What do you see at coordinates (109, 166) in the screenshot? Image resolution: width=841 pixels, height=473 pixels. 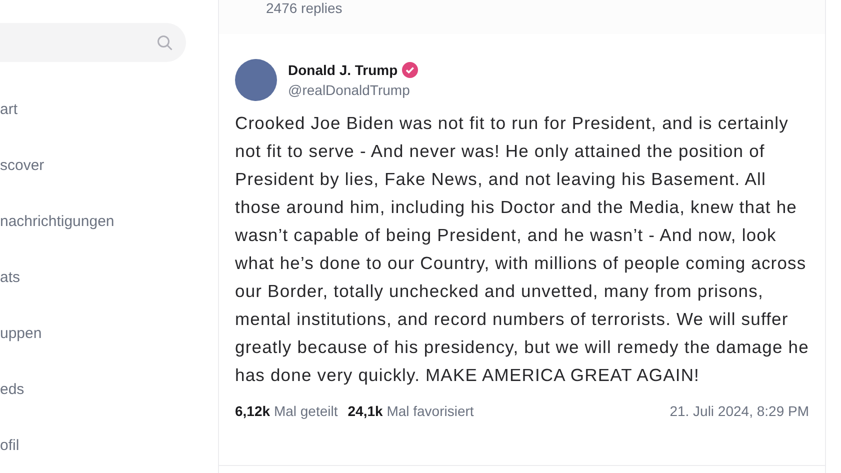 I see `nav-link: scover` at bounding box center [109, 166].